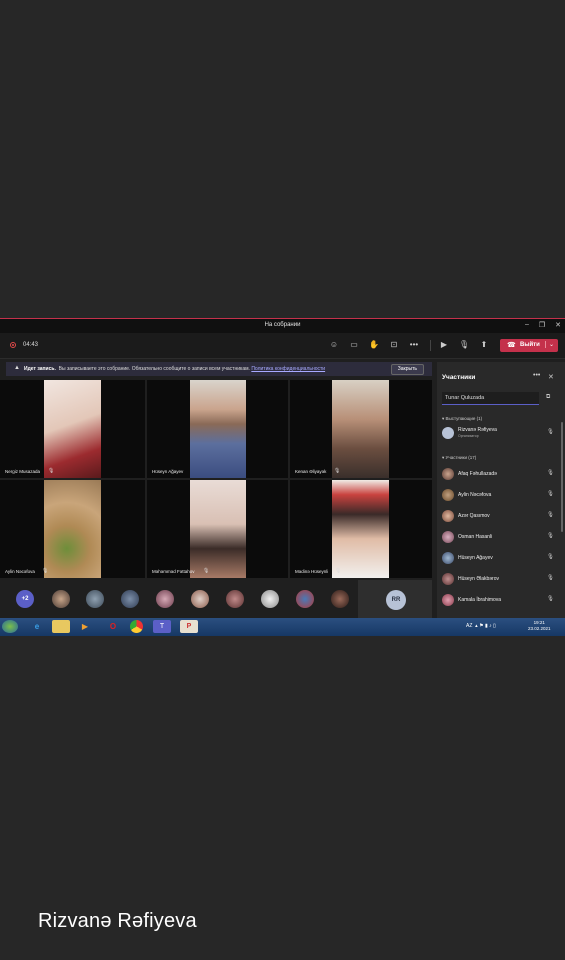 The width and height of the screenshot is (565, 960). What do you see at coordinates (549, 344) in the screenshot?
I see `chevron-down-icon: ⌄` at bounding box center [549, 344].